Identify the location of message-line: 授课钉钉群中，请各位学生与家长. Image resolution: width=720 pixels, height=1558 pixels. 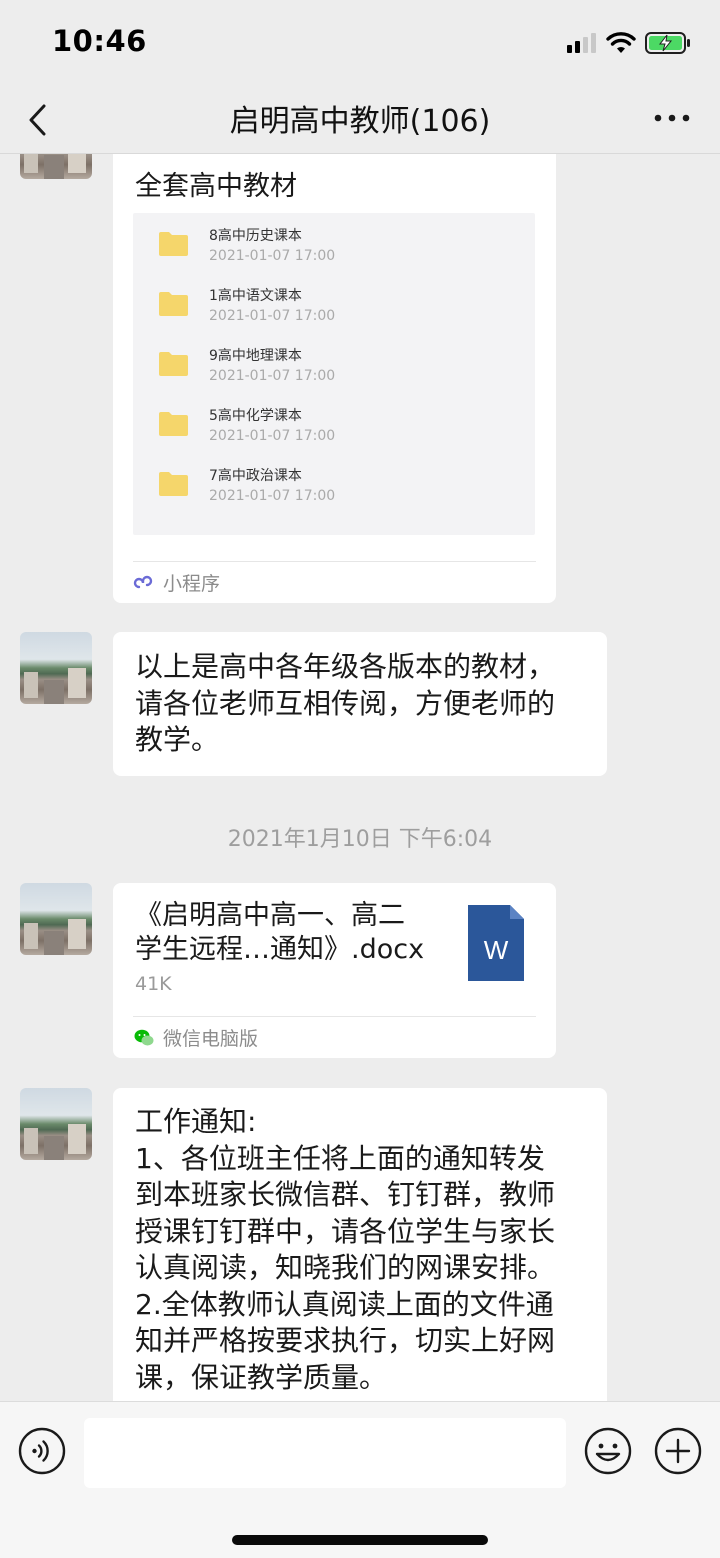
(345, 1231).